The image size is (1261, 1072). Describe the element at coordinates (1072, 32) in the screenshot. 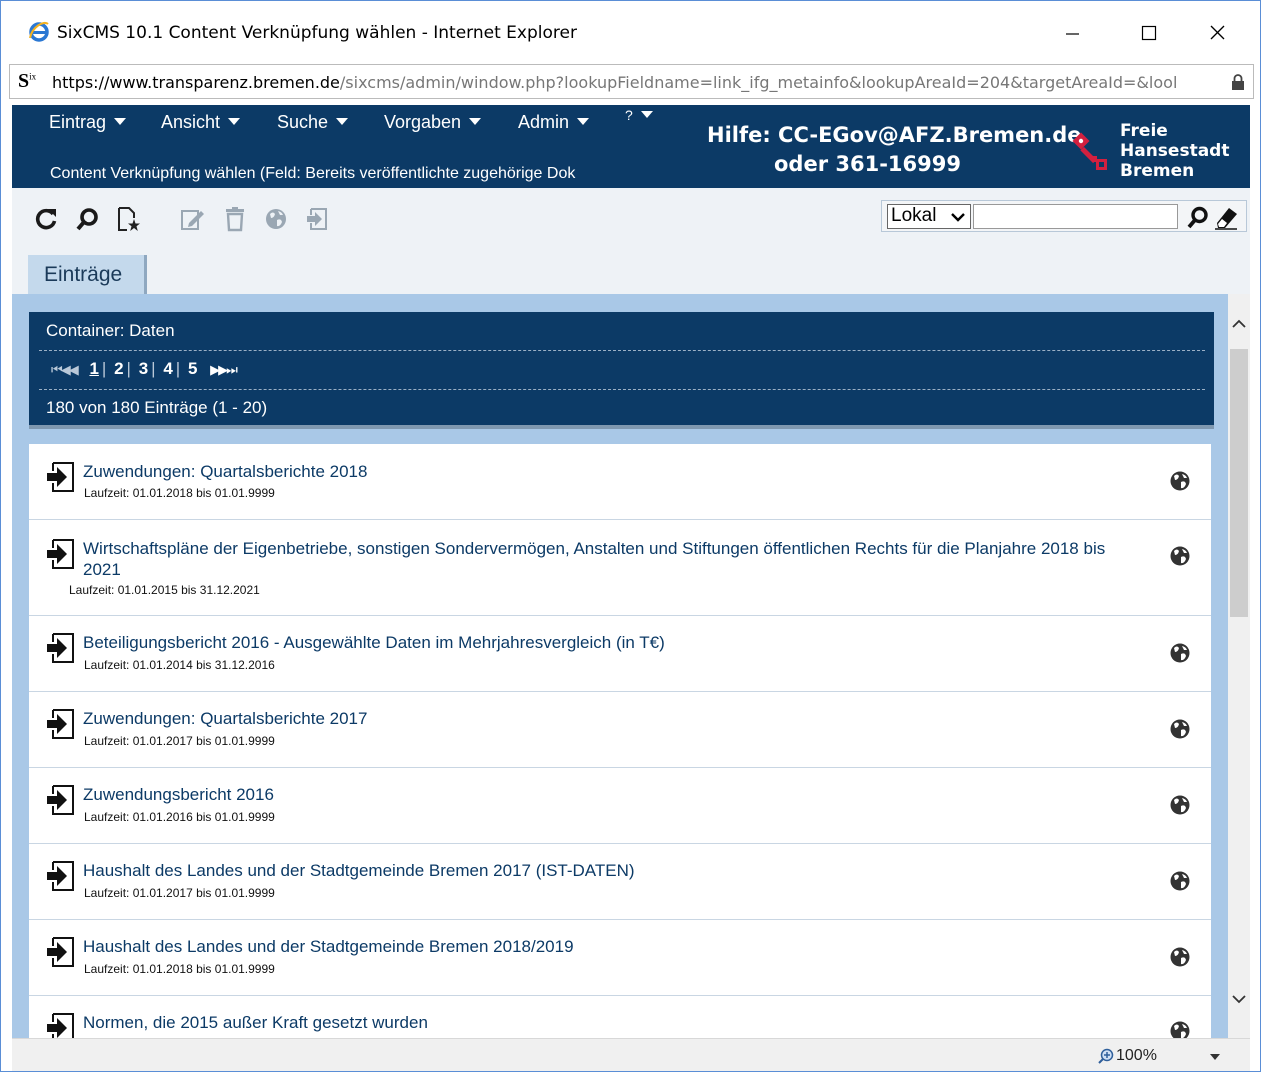

I see `minimize-button` at that location.